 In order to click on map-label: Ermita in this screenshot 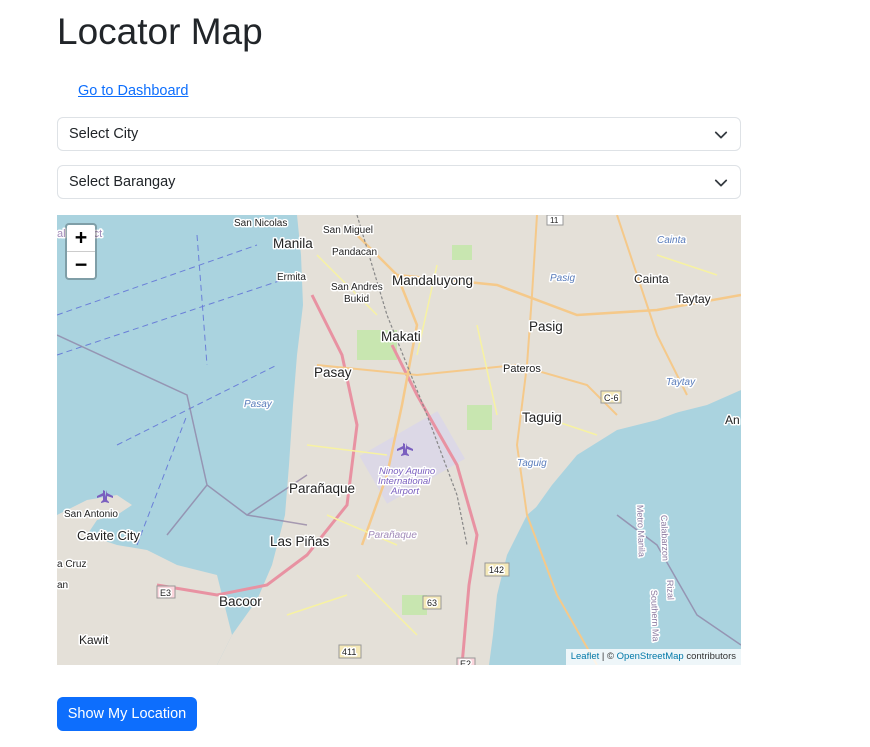, I will do `click(291, 277)`.